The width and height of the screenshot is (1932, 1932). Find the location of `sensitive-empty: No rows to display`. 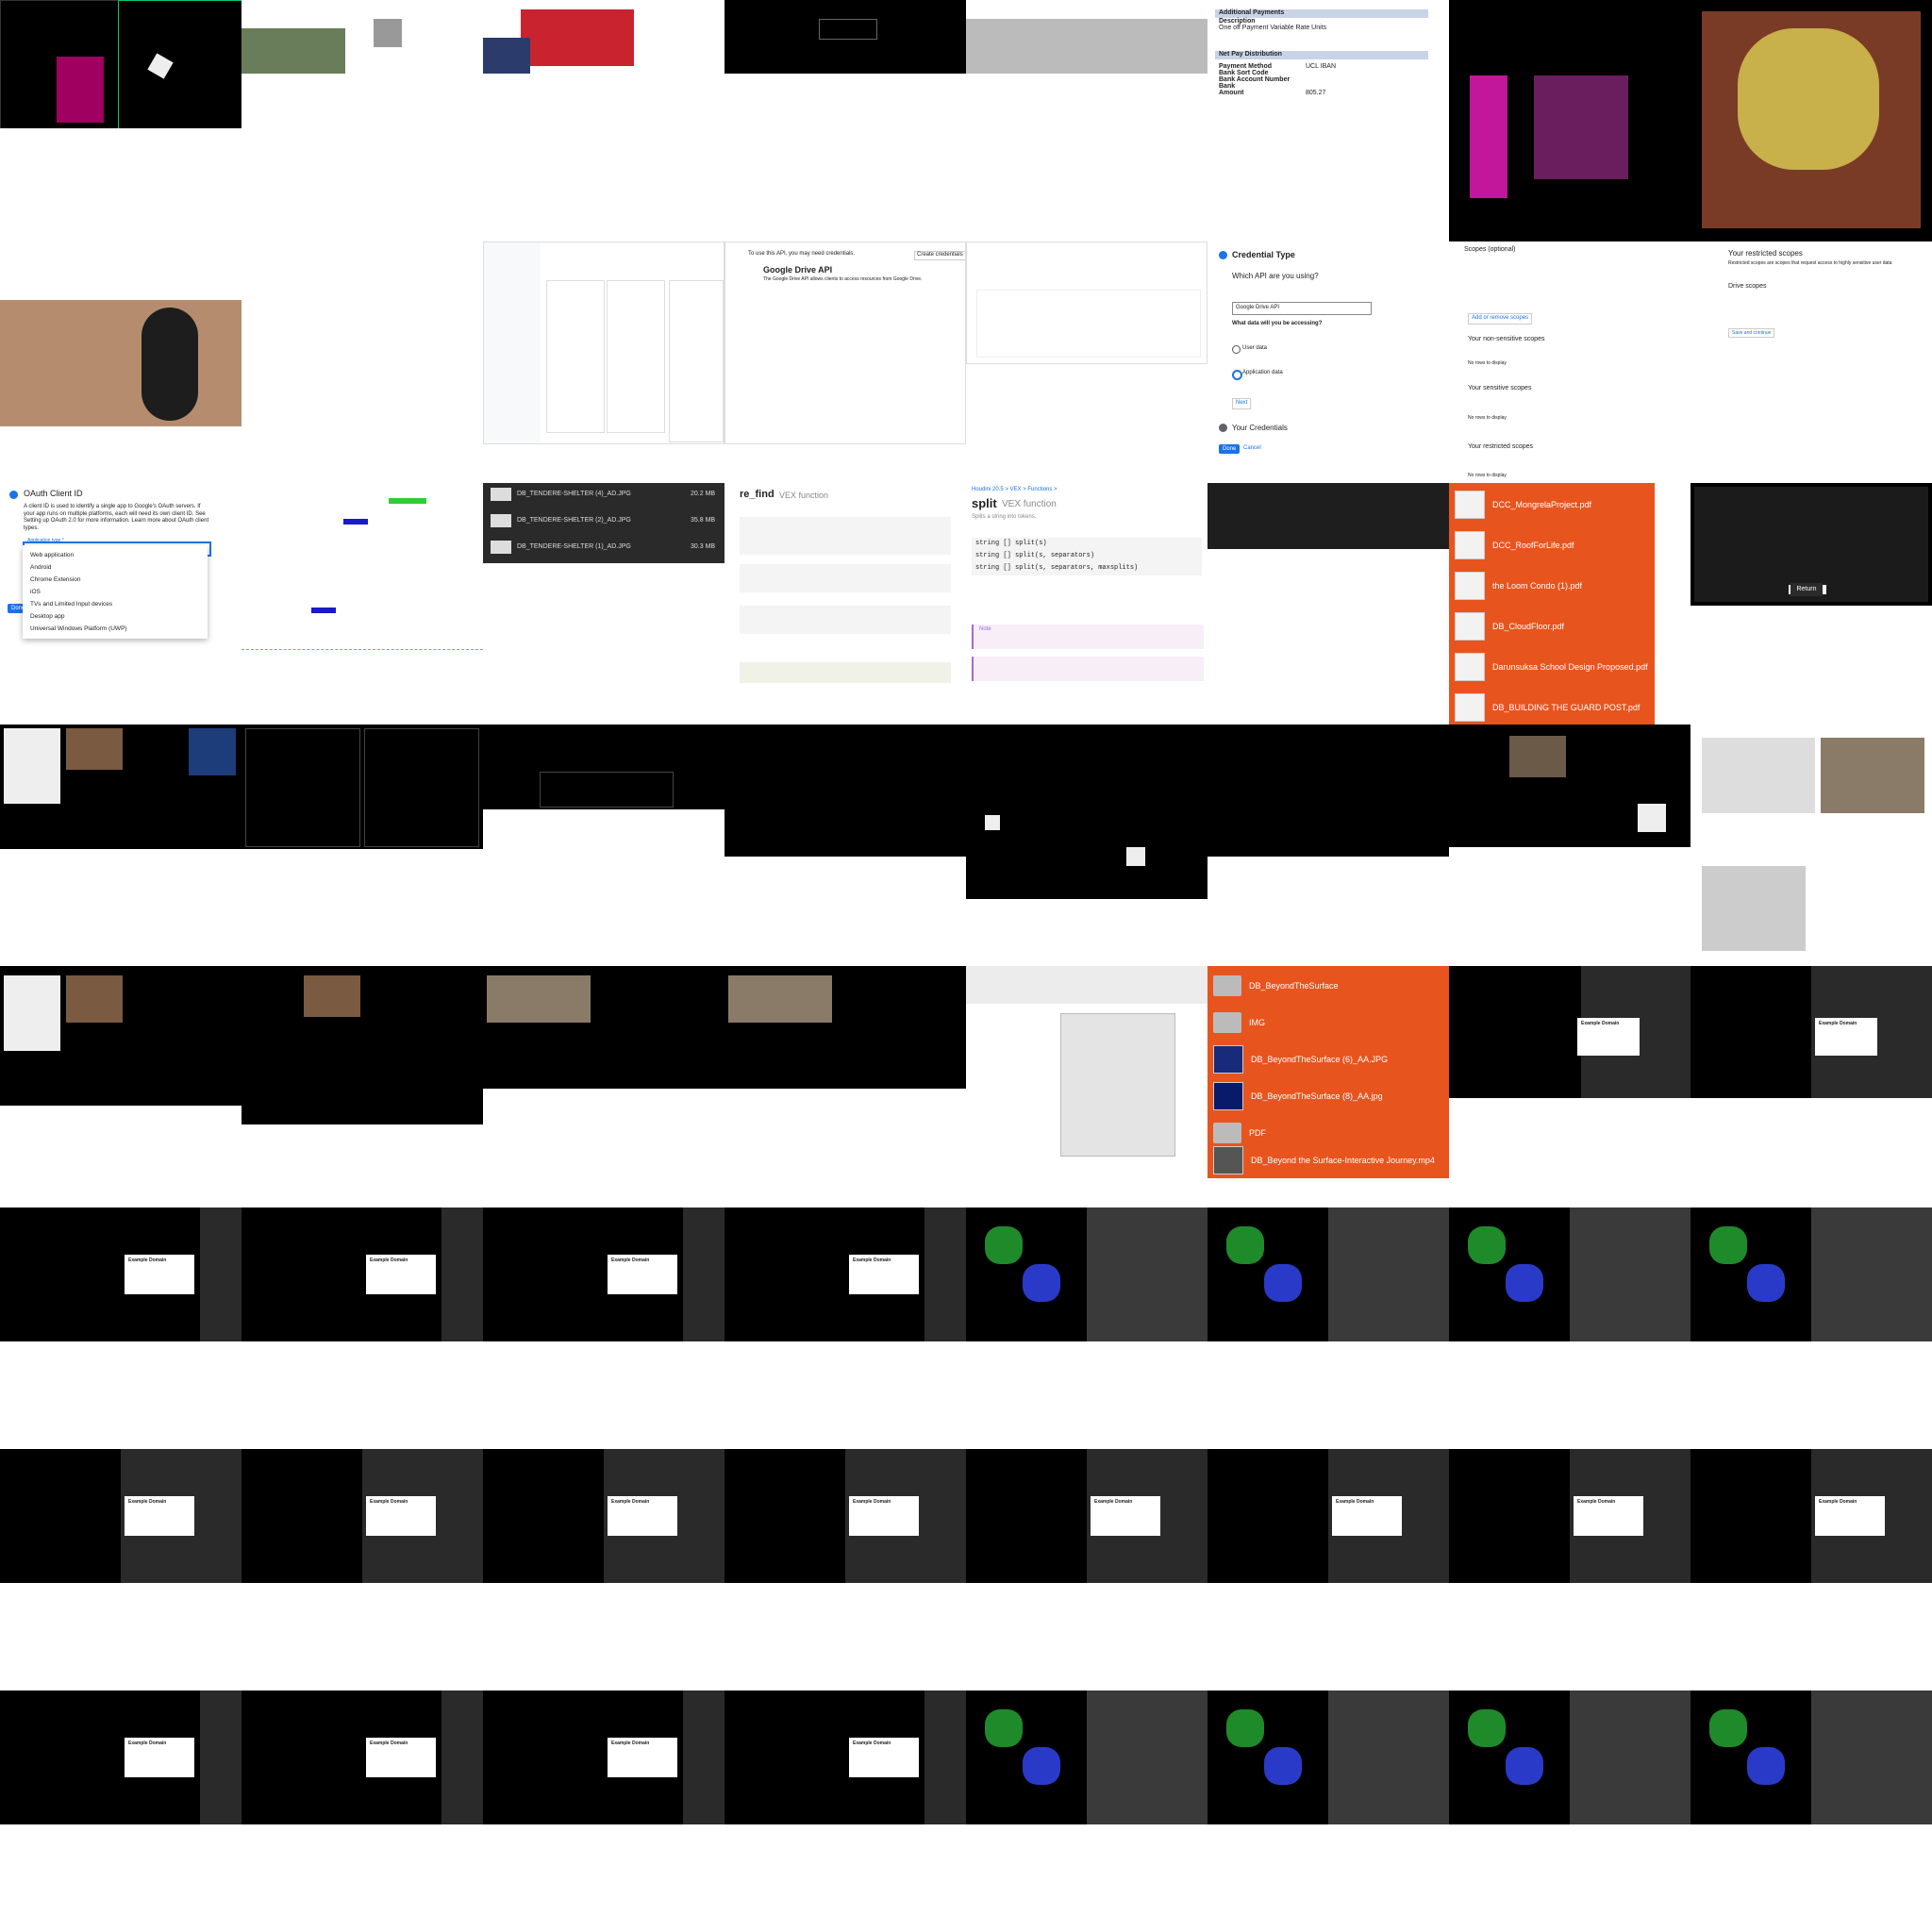

sensitive-empty: No rows to display is located at coordinates (1488, 418).